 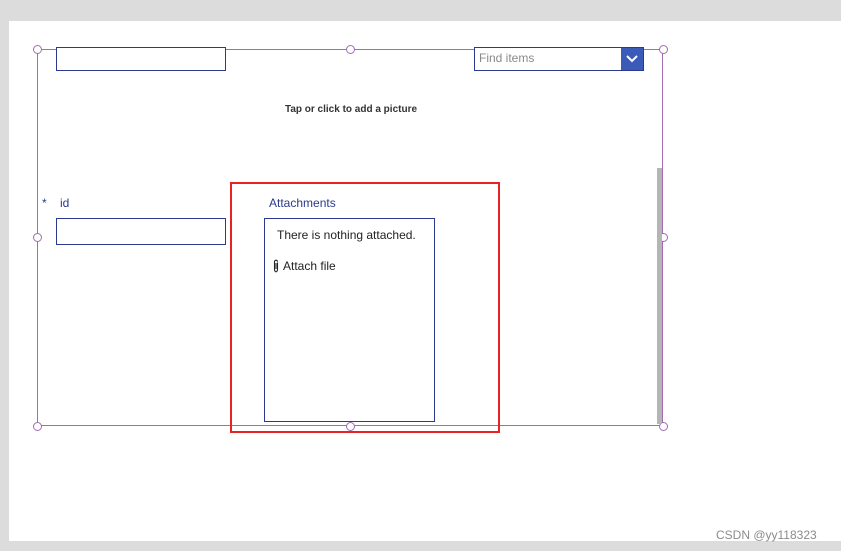 What do you see at coordinates (659, 296) in the screenshot?
I see `form-scrollbar` at bounding box center [659, 296].